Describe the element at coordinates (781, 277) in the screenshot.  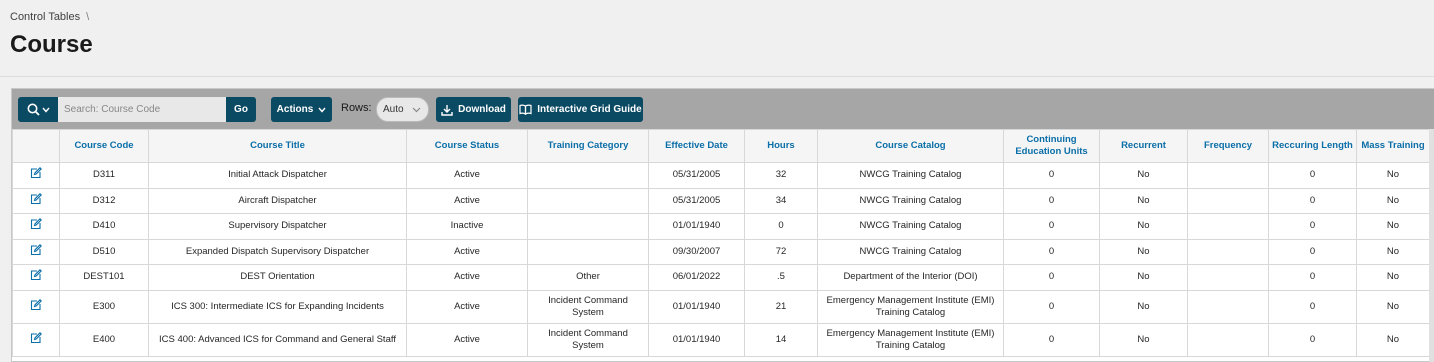
I see `cell-hours: .5` at that location.